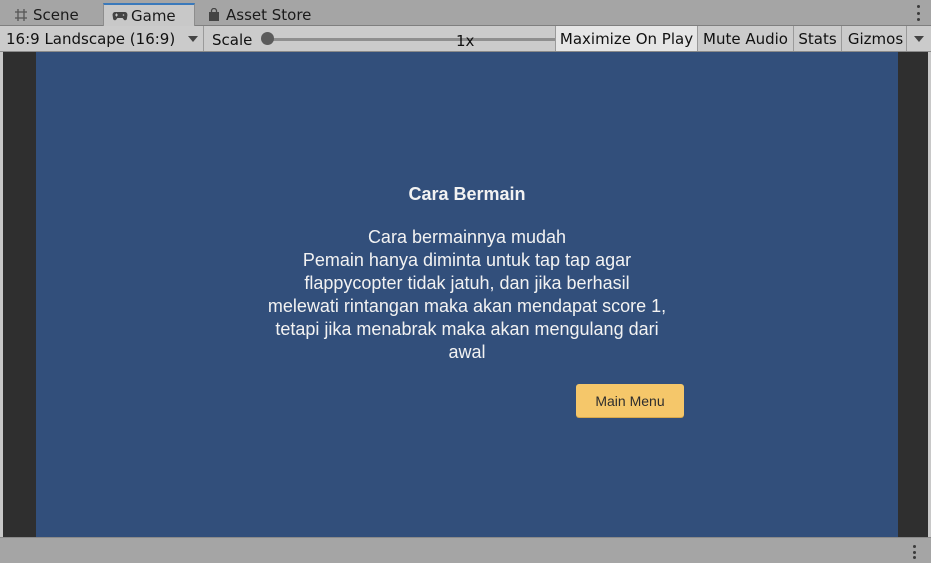 The height and width of the screenshot is (563, 931). Describe the element at coordinates (465, 13) in the screenshot. I see `editor-tab-bar: Scene Game Asset Store` at that location.